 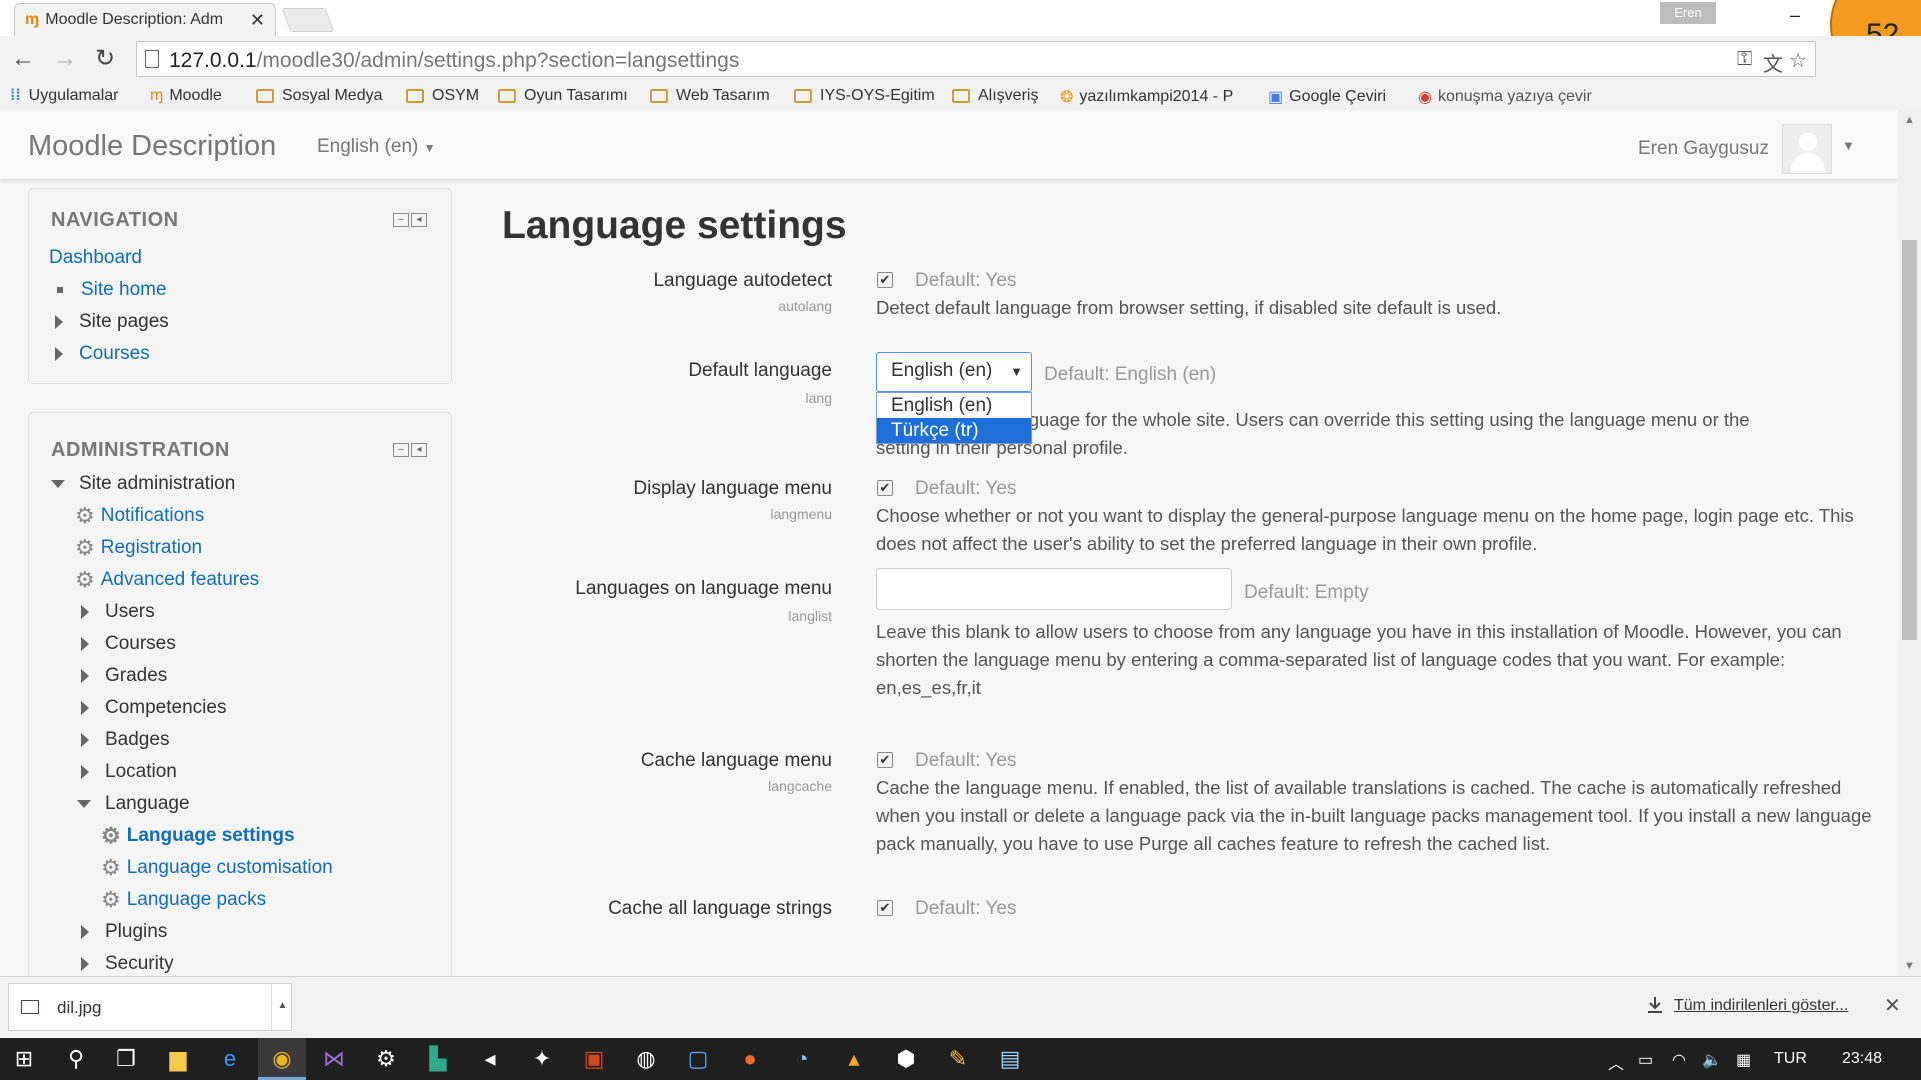 I want to click on page-scrollbar: ▲ ▼, so click(x=1909, y=543).